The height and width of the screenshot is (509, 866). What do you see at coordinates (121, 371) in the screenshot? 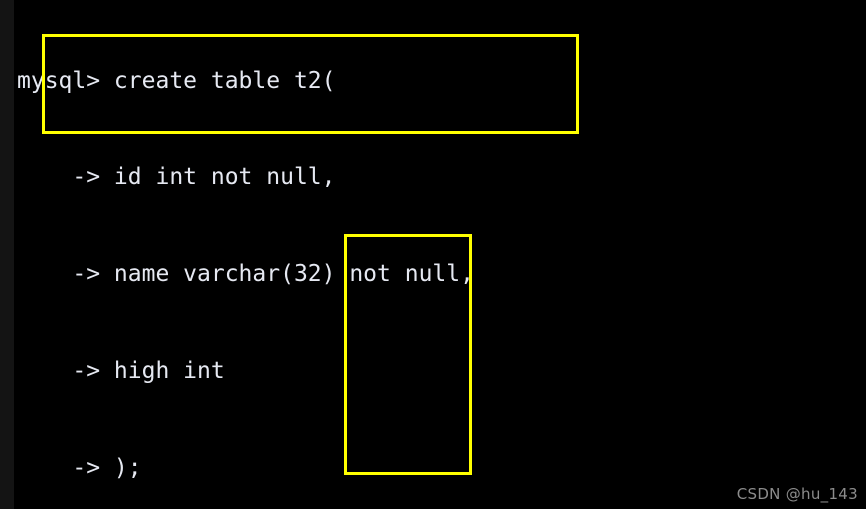
I see `terminal-line-col-high: -> high int` at bounding box center [121, 371].